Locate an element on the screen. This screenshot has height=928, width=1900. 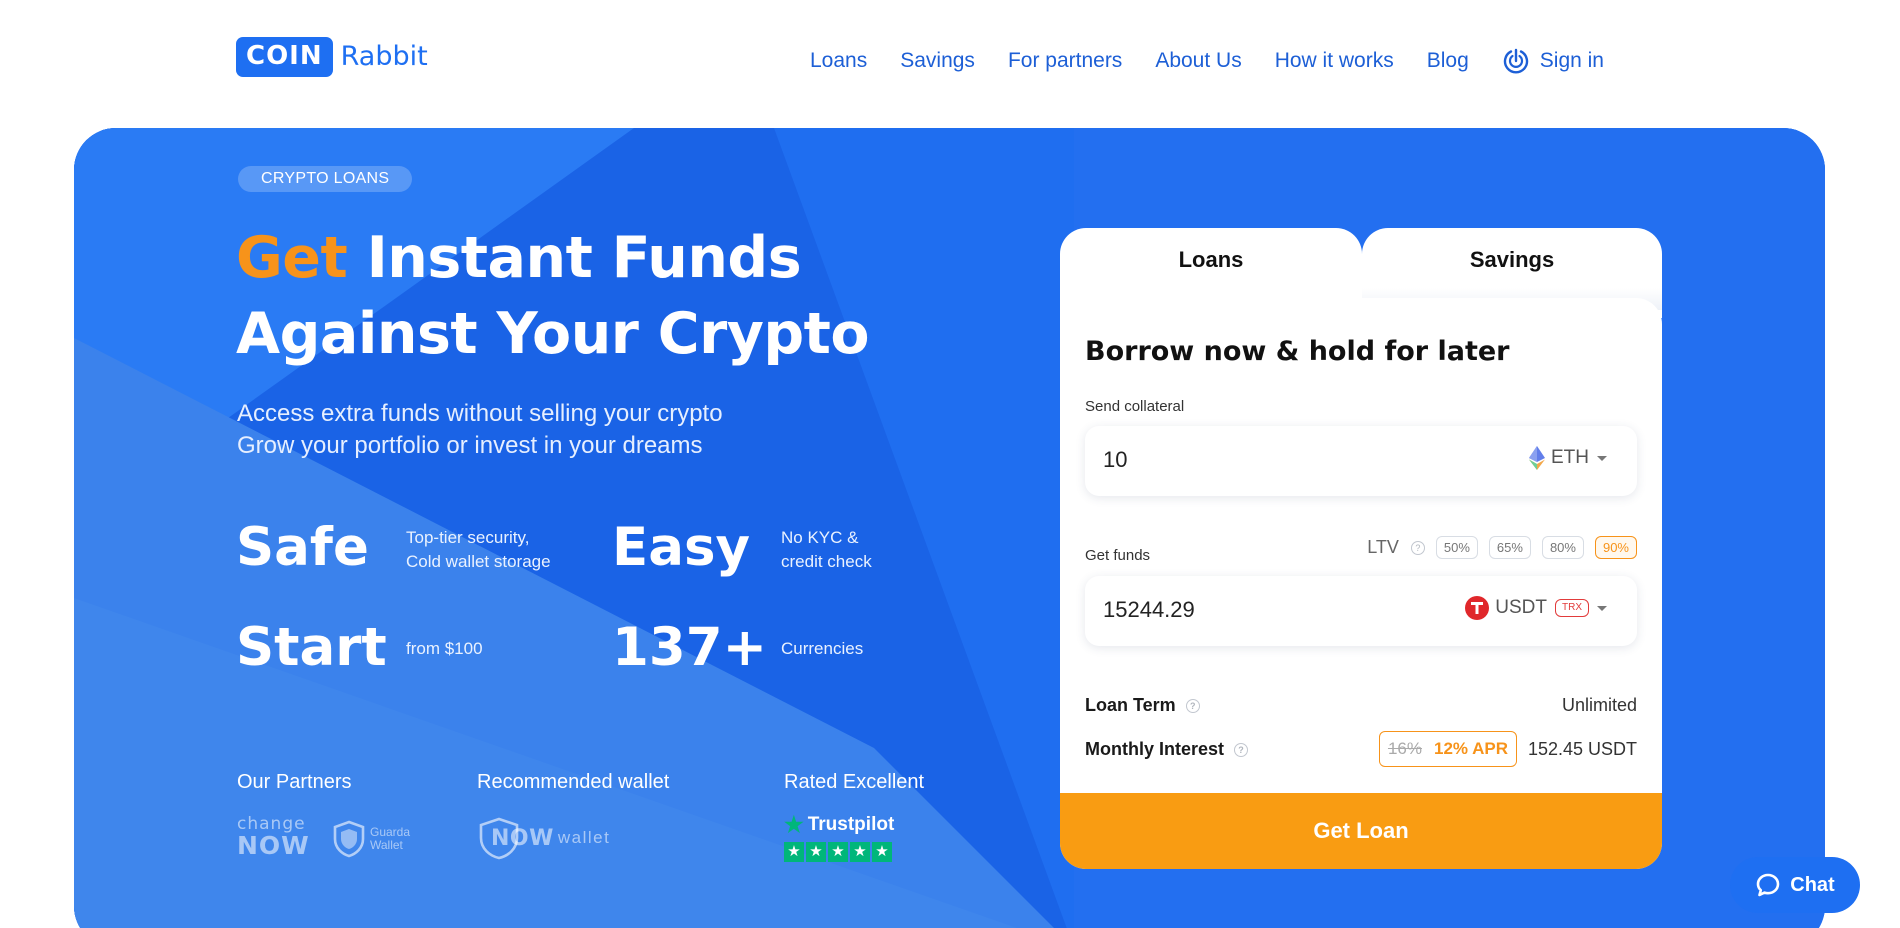
loan-term-value: Unlimited is located at coordinates (1599, 705).